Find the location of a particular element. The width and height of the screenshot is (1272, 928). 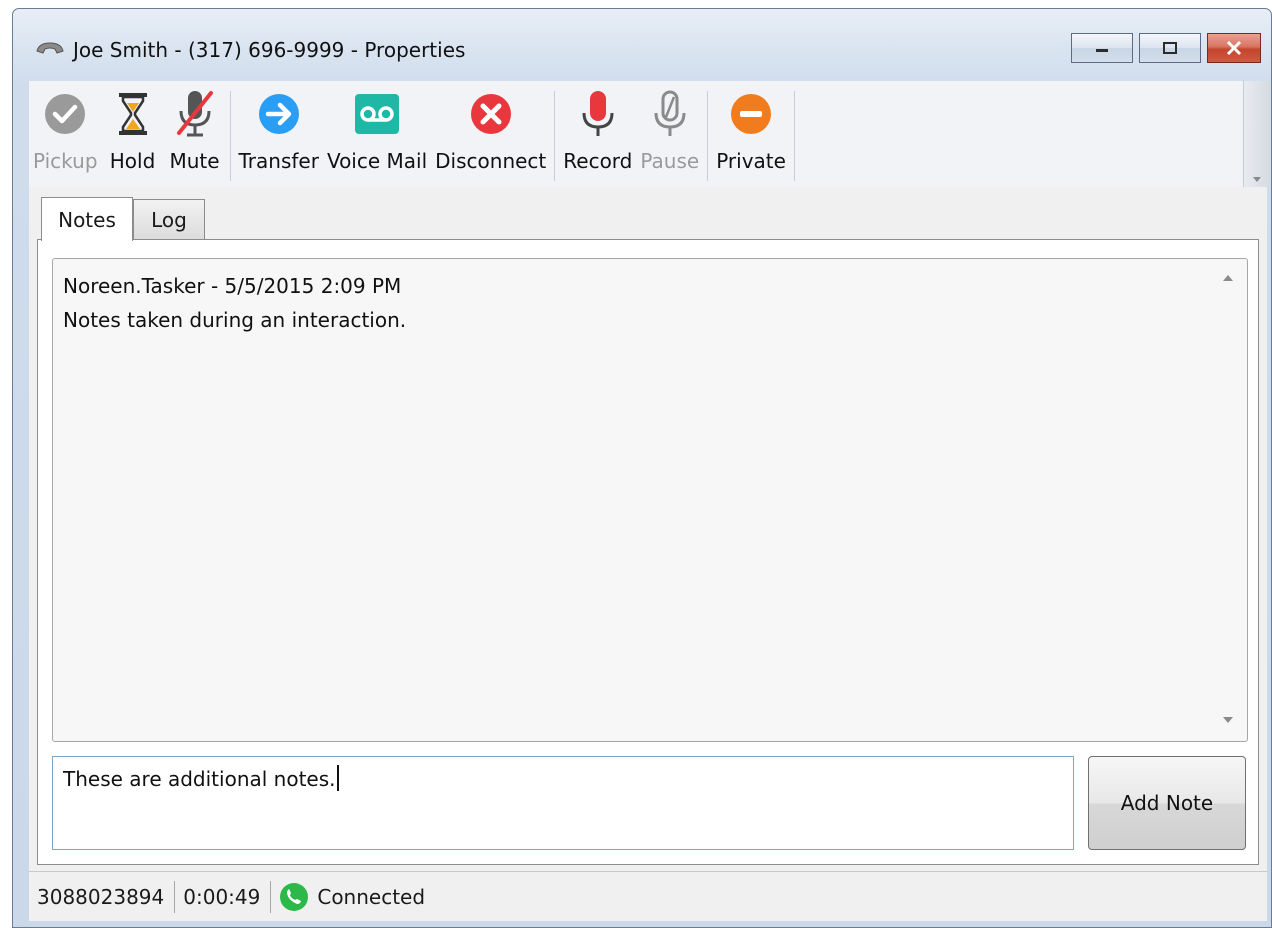

microphone-outline-icon is located at coordinates (670, 113).